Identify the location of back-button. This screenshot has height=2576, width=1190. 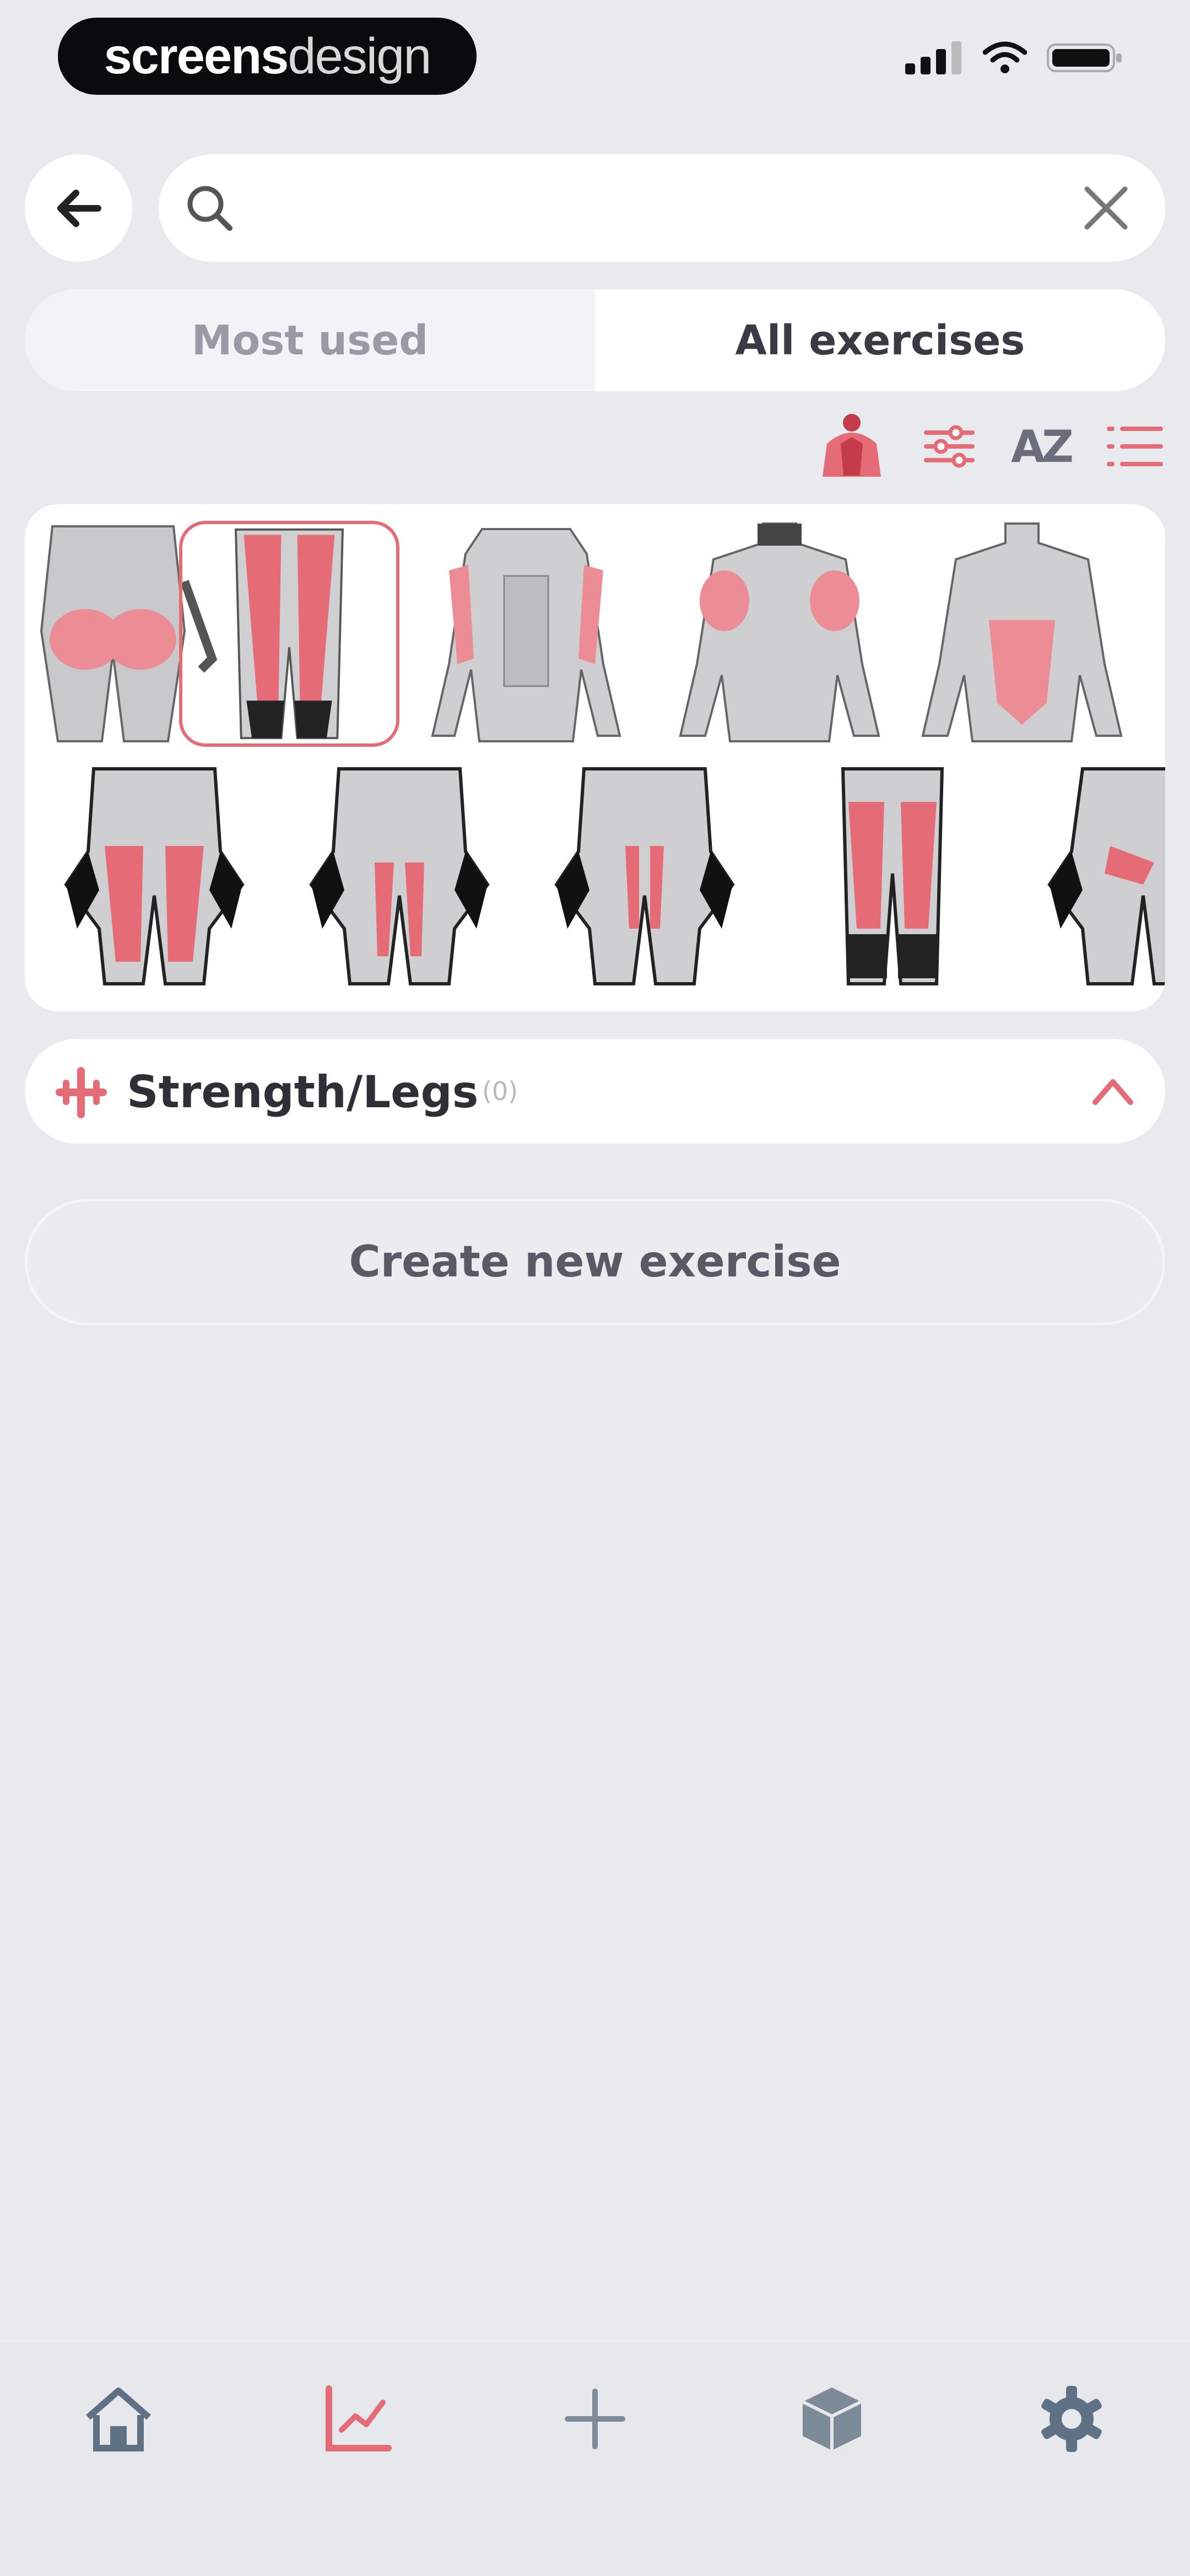
(78, 208).